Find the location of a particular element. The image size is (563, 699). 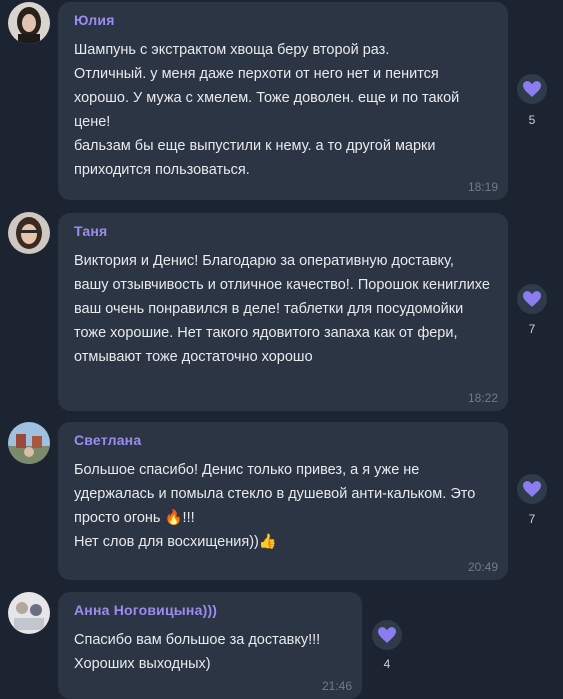

reaction-count: 5 is located at coordinates (532, 120).